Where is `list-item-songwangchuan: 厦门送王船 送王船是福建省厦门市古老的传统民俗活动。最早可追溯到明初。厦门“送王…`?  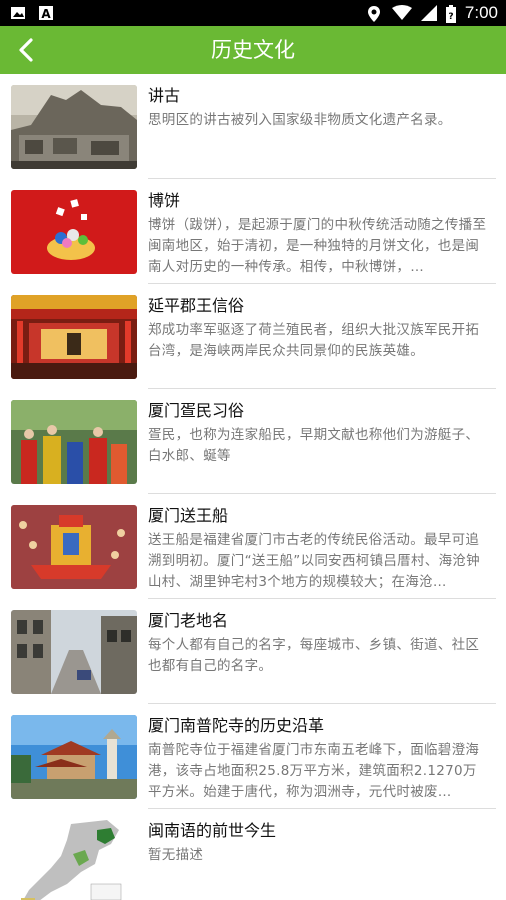
list-item-songwangchuan: 厦门送王船 送王船是福建省厦门市古老的传统民俗活动。最早可追溯到明初。厦门“送王… is located at coordinates (253, 546).